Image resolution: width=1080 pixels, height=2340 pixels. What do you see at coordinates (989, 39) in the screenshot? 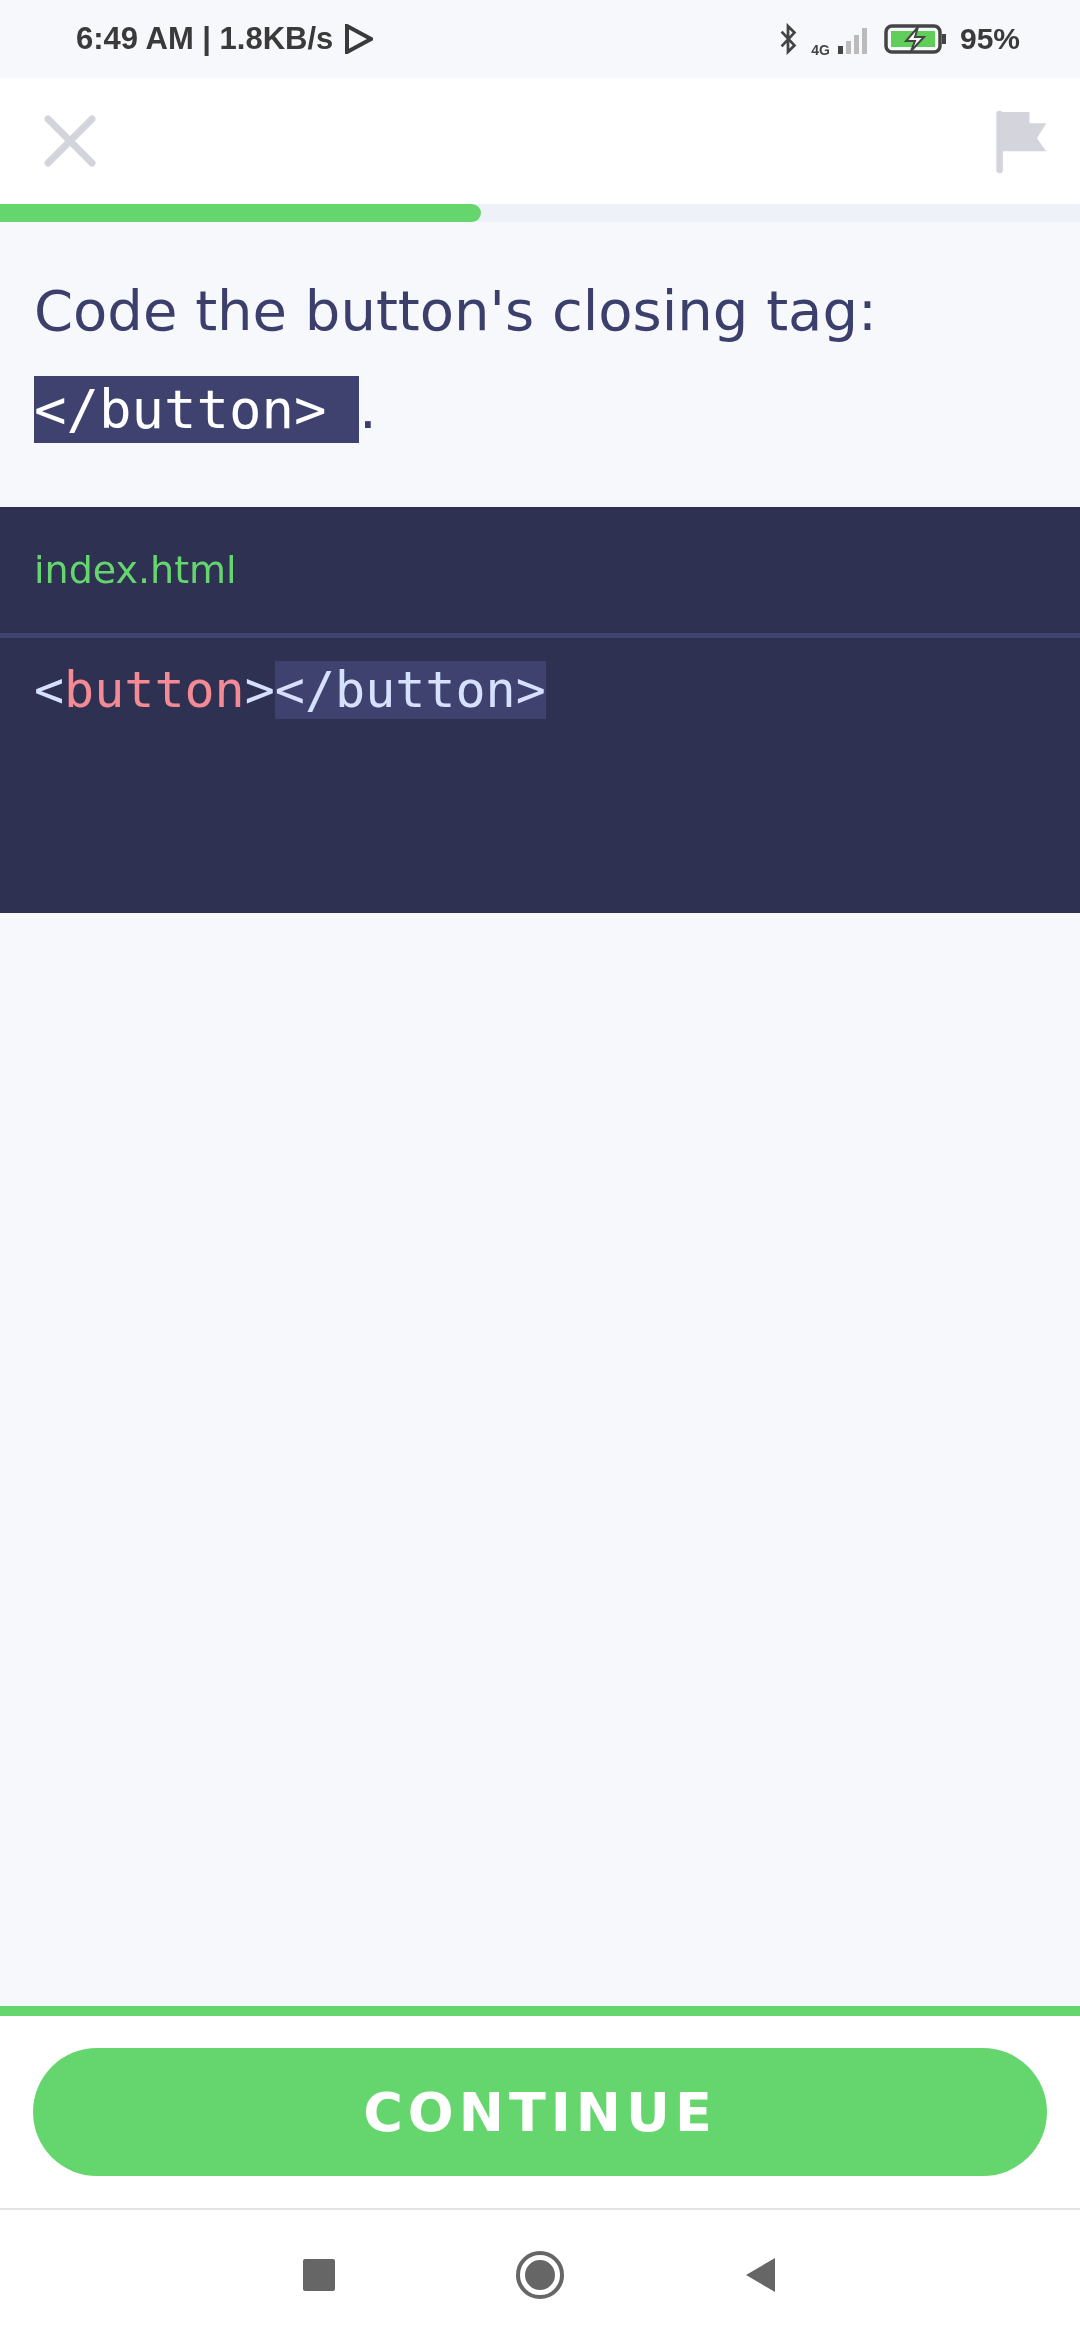
I see `battery-percent: 95%` at bounding box center [989, 39].